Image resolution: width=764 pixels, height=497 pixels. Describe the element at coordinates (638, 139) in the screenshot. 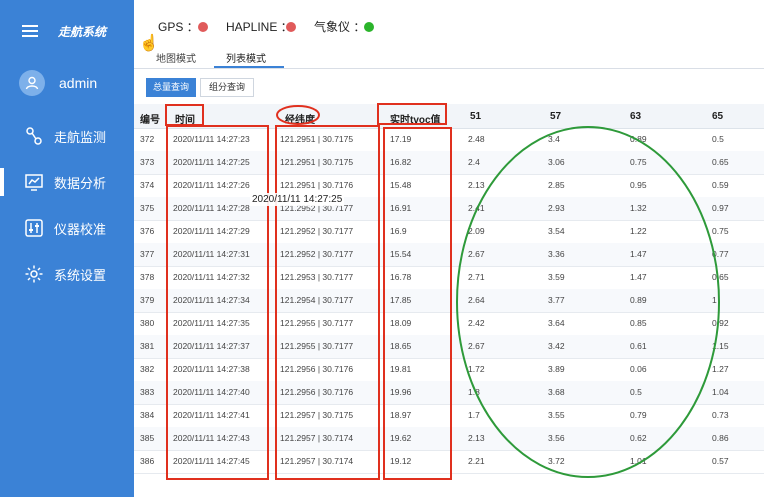

I see `table-cell: 0.89` at that location.